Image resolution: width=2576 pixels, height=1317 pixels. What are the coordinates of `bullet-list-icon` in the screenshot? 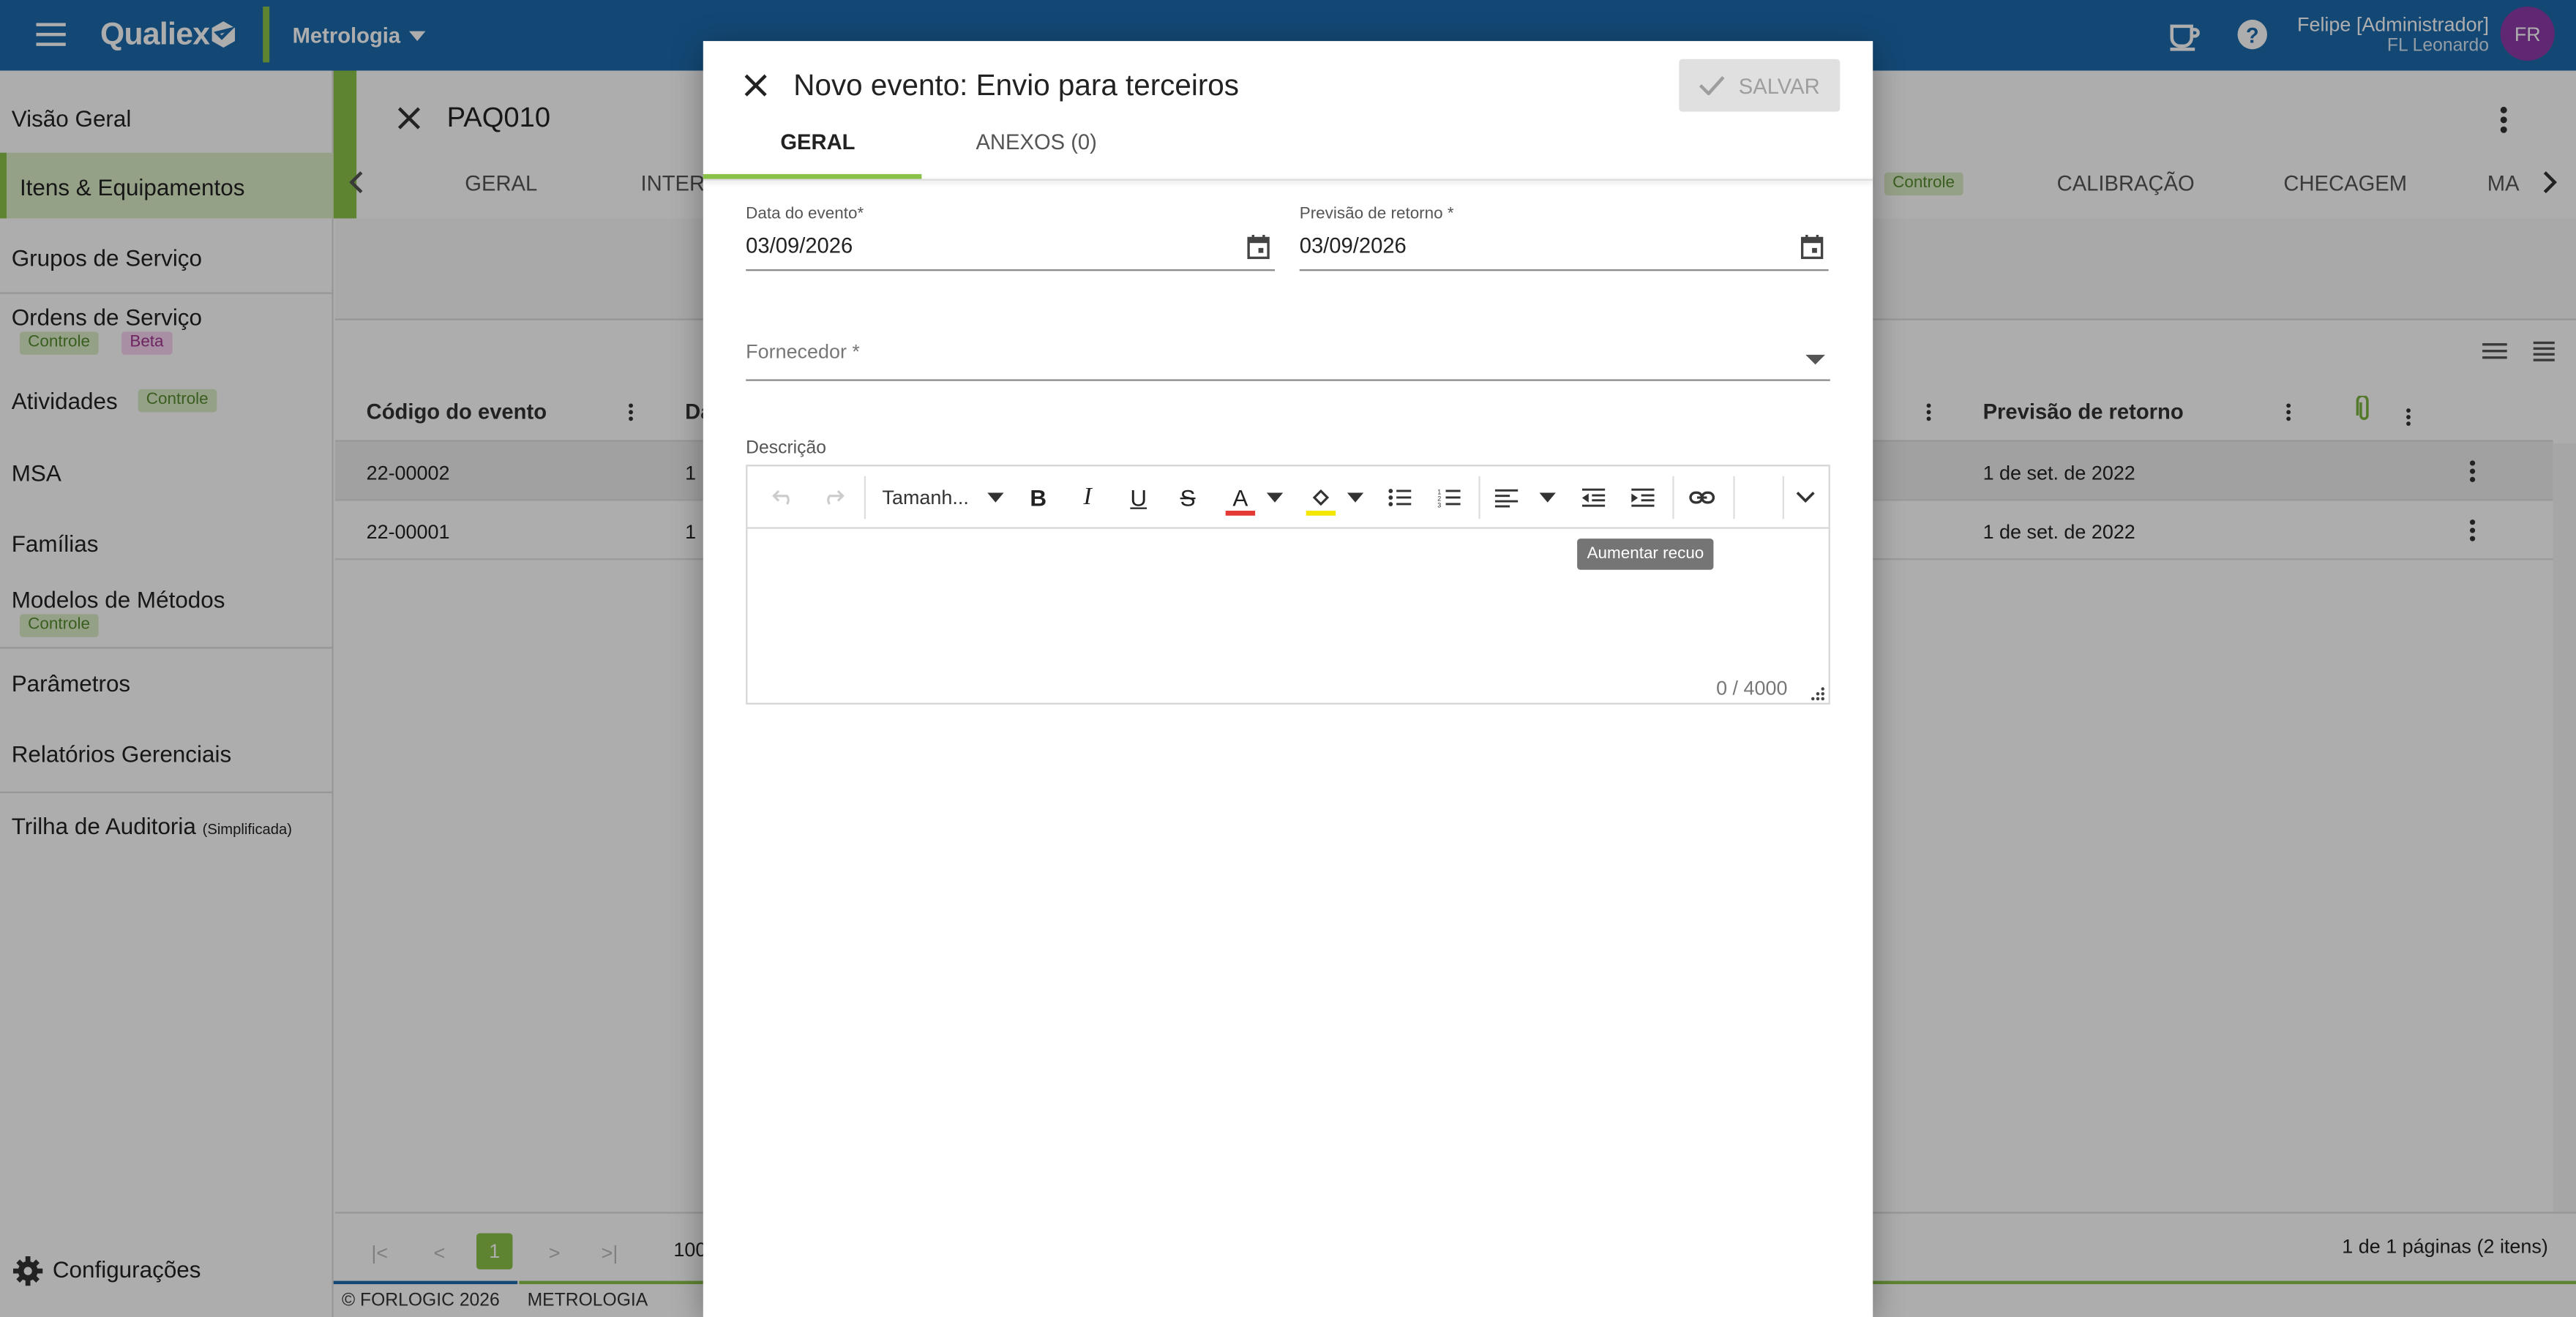 It's located at (1399, 497).